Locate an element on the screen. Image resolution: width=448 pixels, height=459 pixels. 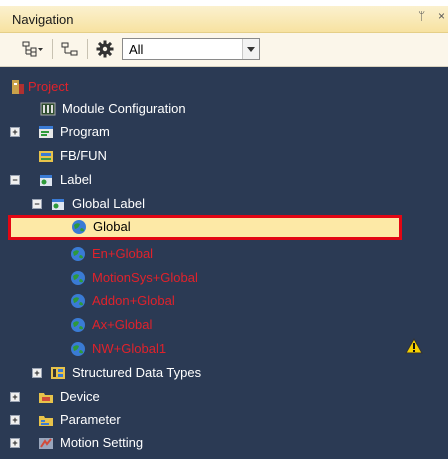
tree-item-structured-data-types: + Structured Data Types is located at coordinates (224, 373).